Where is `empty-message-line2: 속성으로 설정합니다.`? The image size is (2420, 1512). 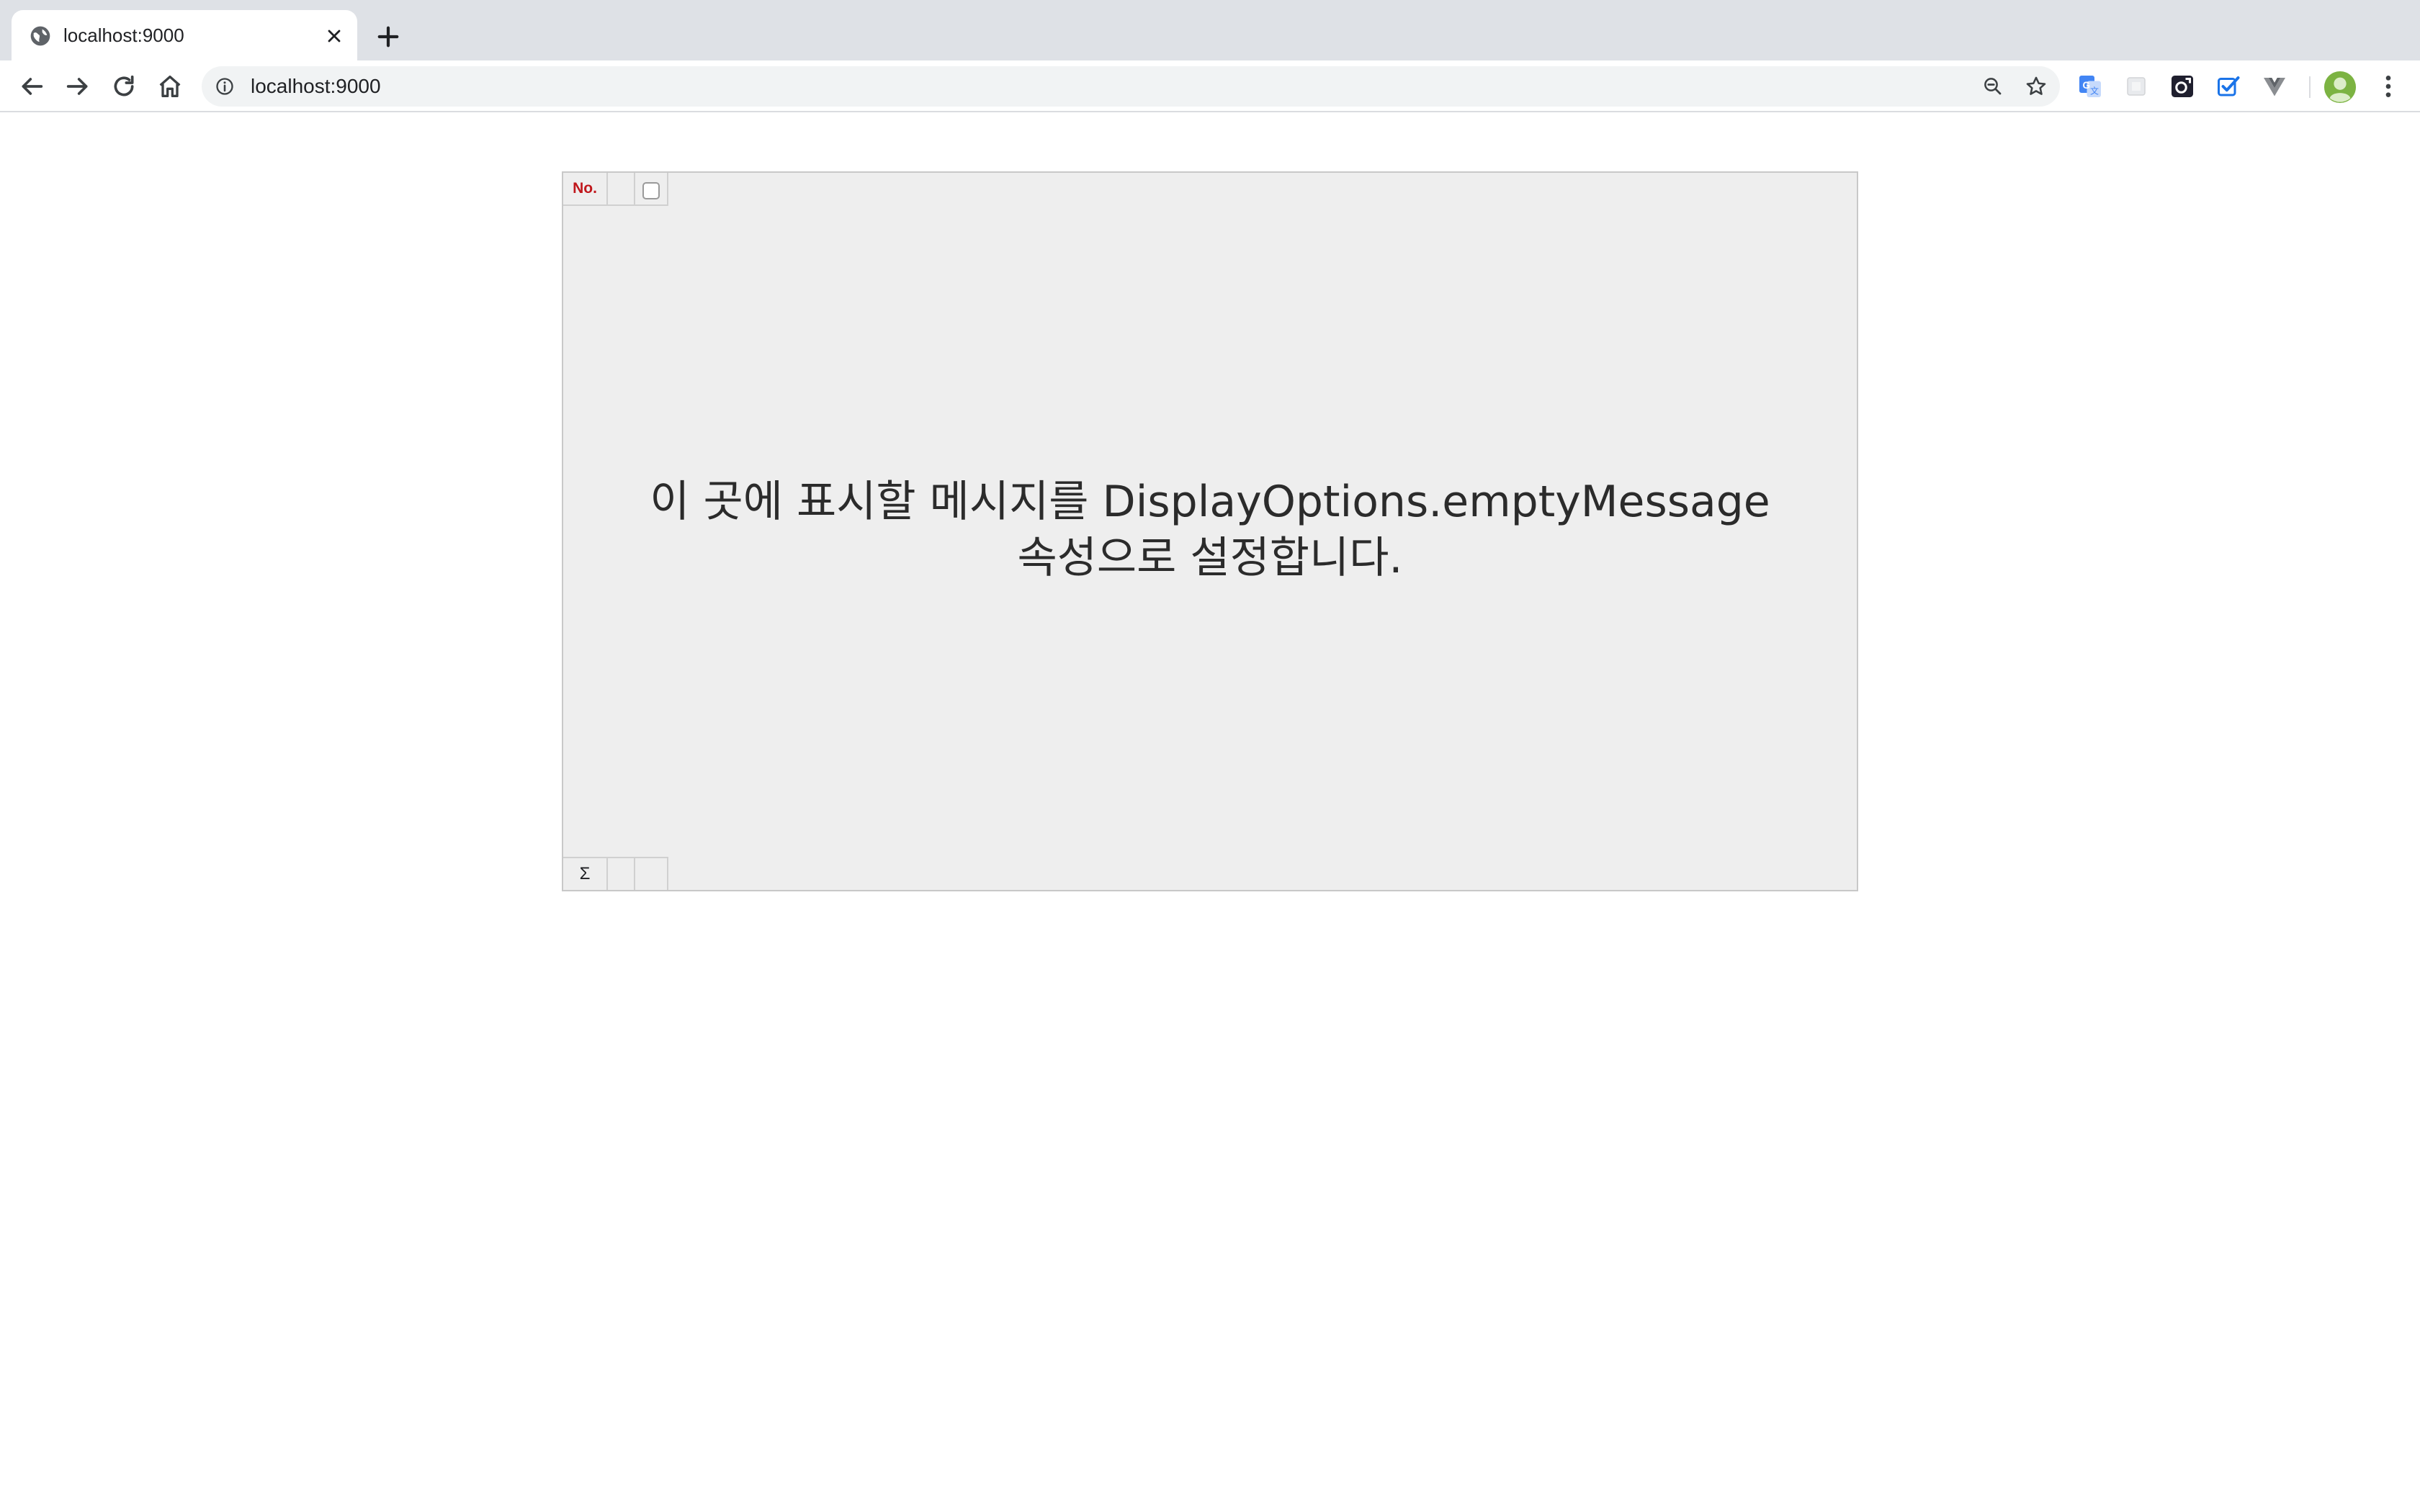
empty-message-line2: 속성으로 설정합니다. is located at coordinates (1210, 558).